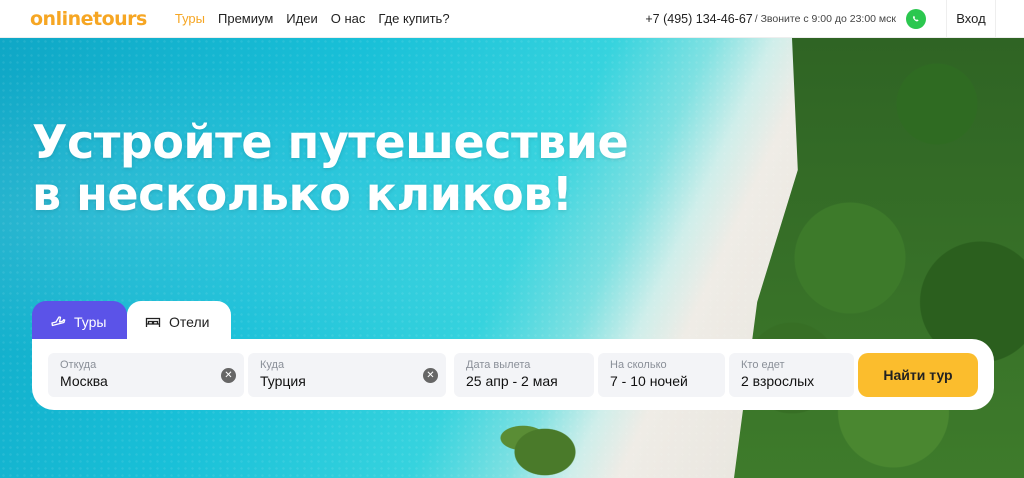 The width and height of the screenshot is (1024, 478). What do you see at coordinates (272, 364) in the screenshot?
I see `to-label: Куда` at bounding box center [272, 364].